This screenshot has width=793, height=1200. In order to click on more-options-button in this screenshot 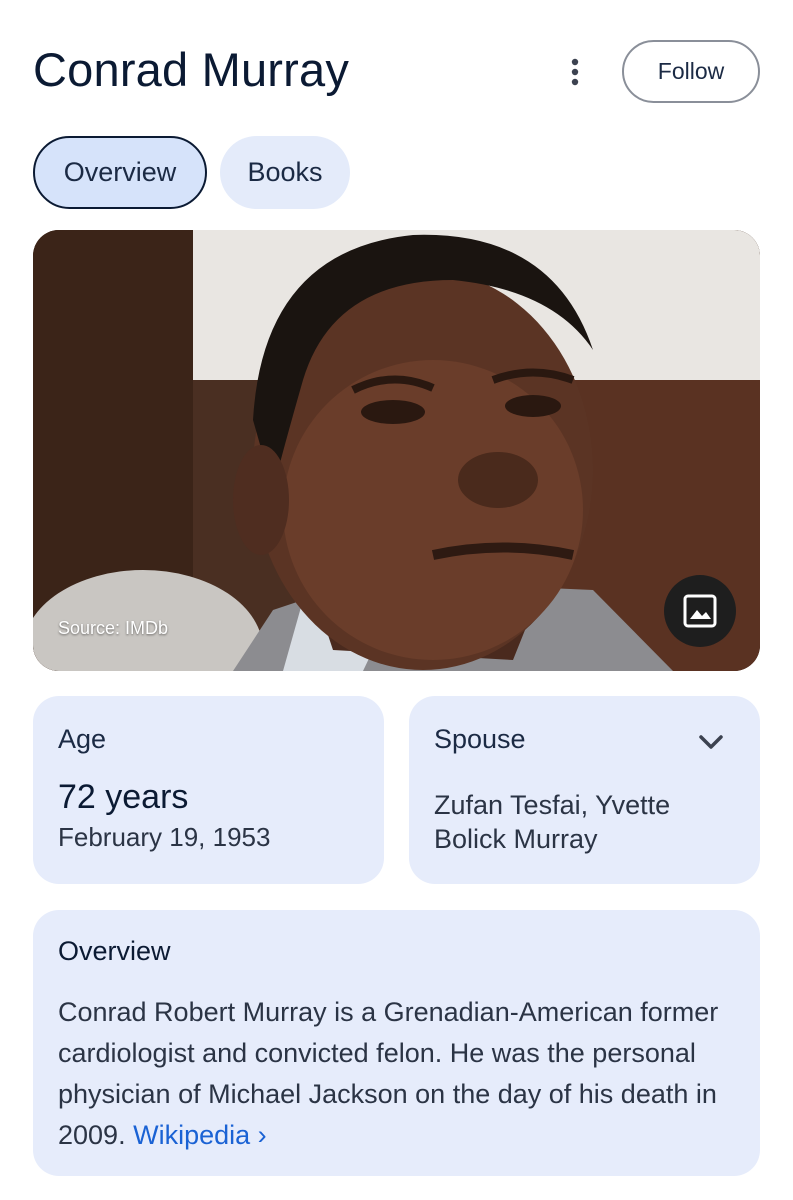, I will do `click(575, 72)`.